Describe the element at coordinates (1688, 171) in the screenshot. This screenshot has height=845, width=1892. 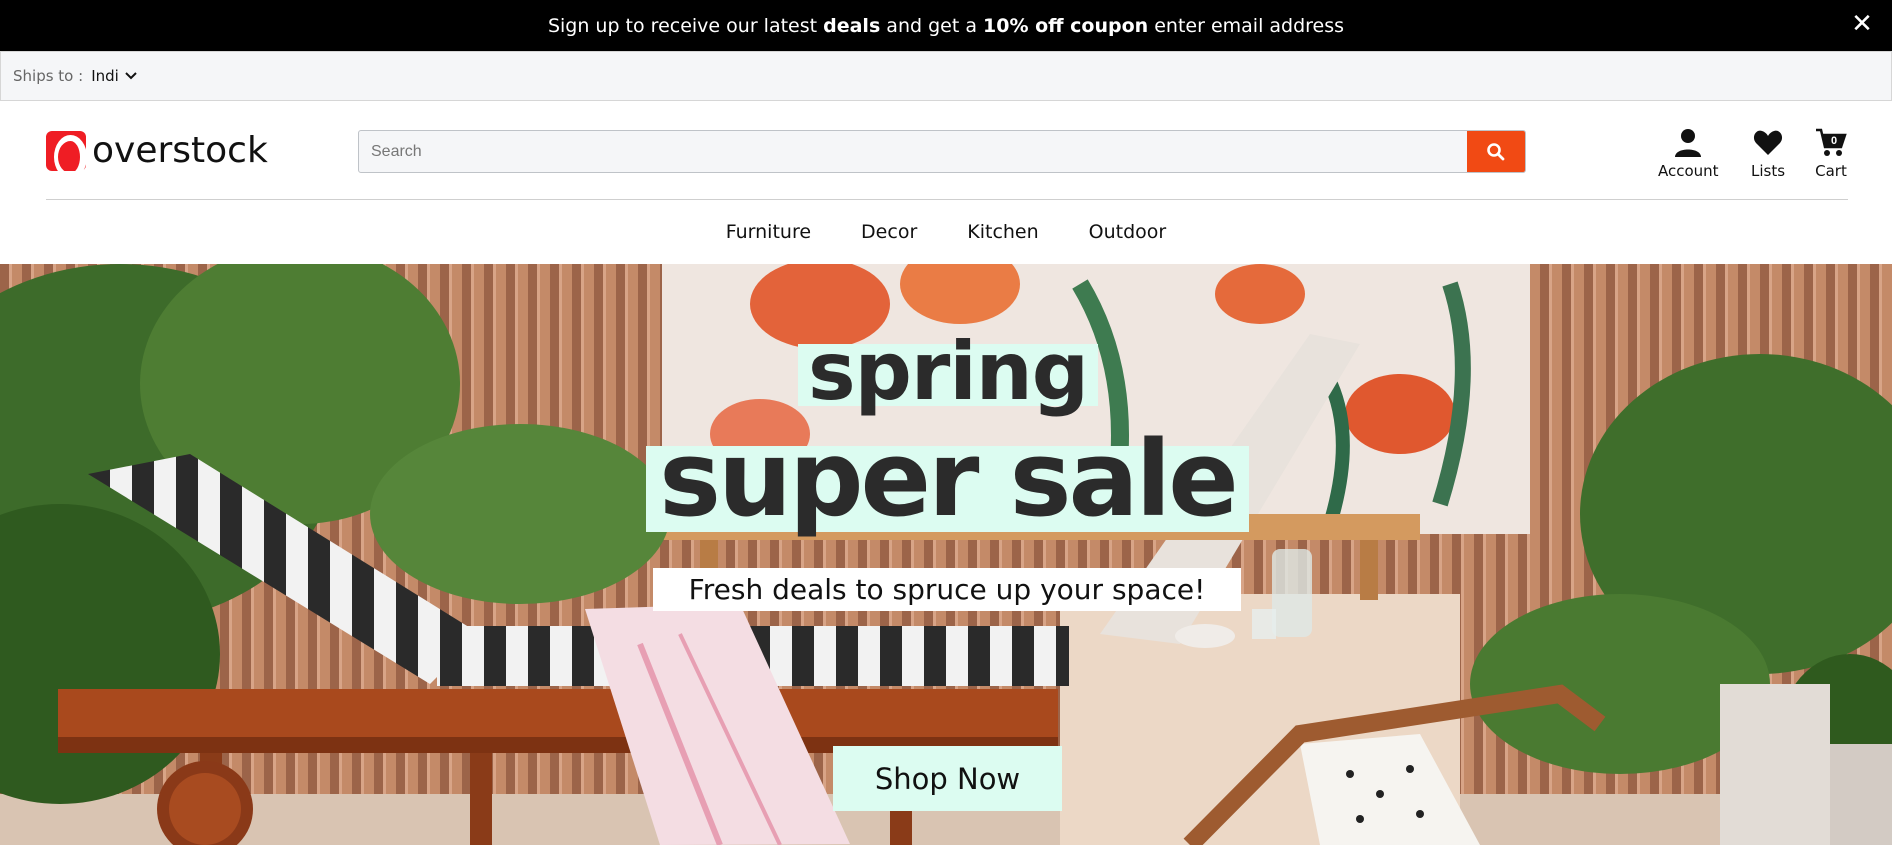
I see `account-label: Account` at that location.